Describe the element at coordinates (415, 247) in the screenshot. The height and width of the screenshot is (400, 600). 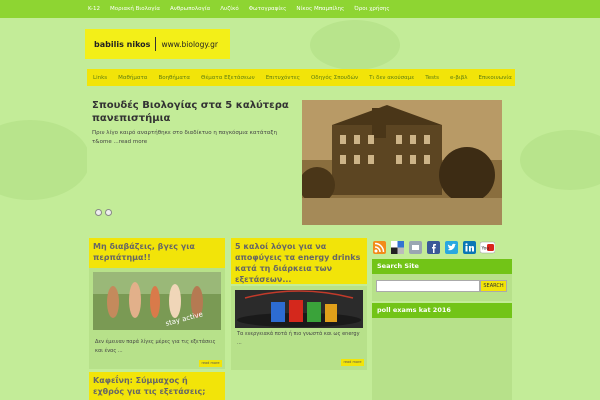
I see `digg-icon` at that location.